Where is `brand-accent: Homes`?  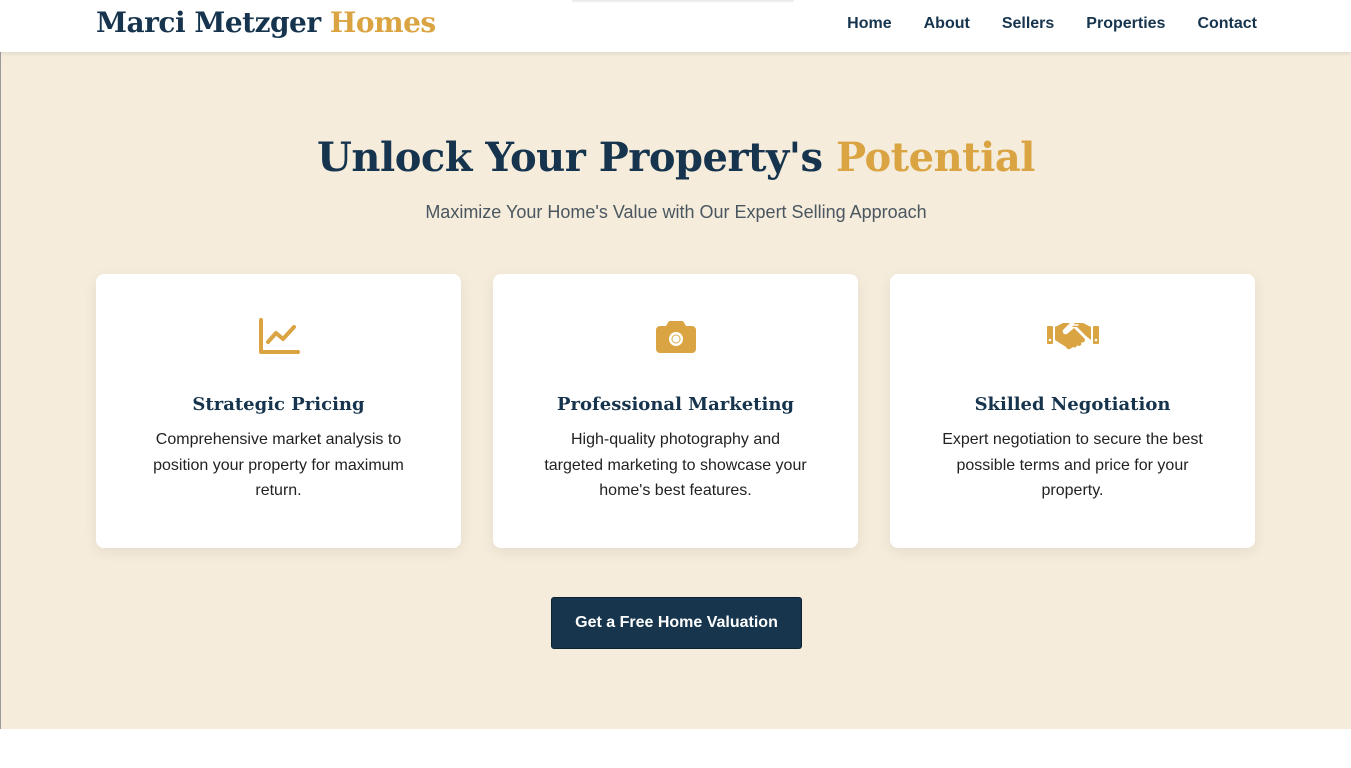
brand-accent: Homes is located at coordinates (382, 22).